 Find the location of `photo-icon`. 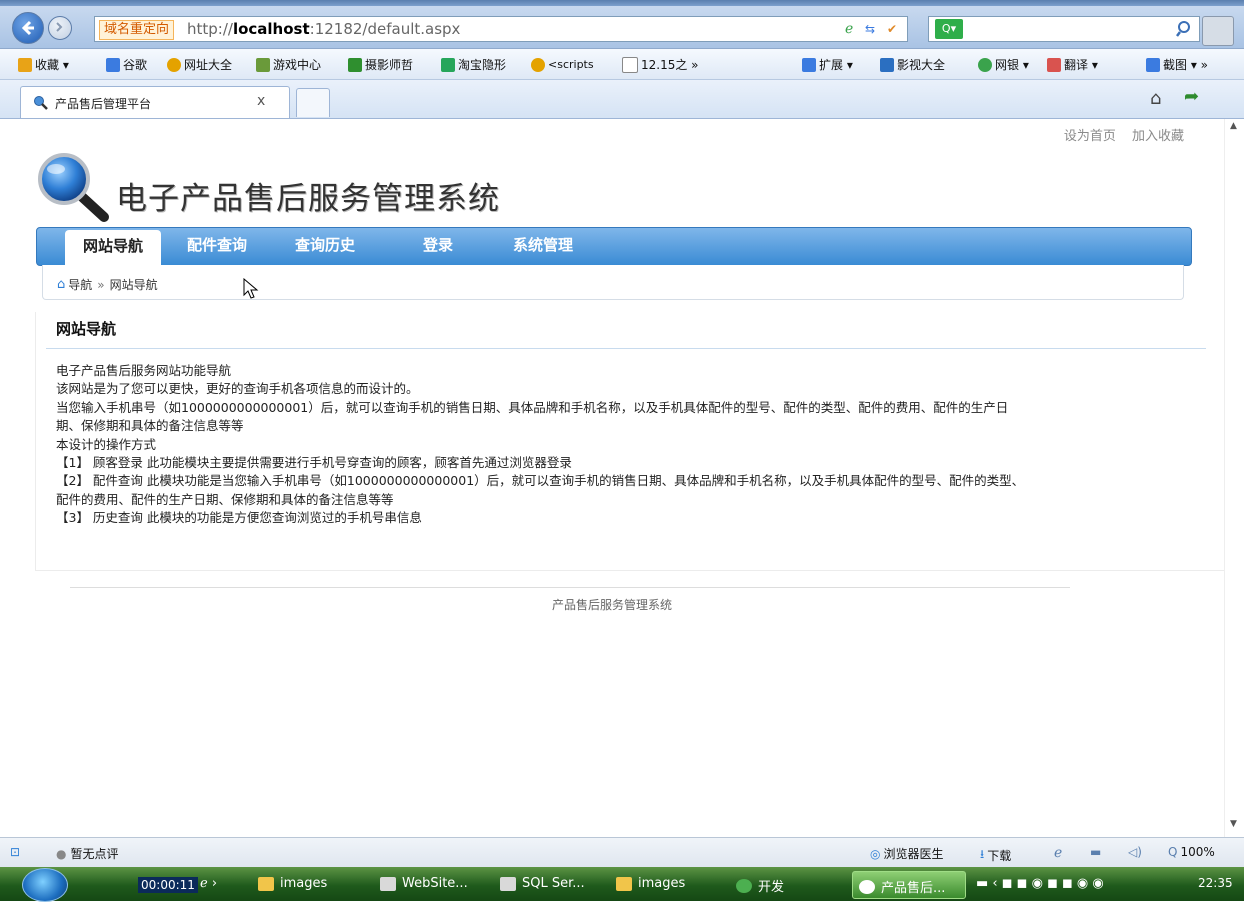

photo-icon is located at coordinates (355, 65).